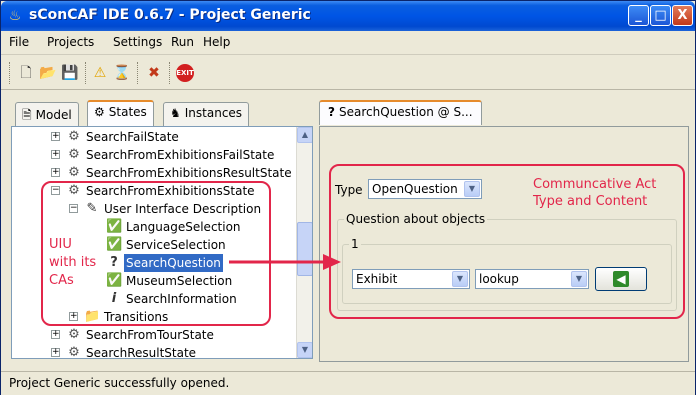 The image size is (696, 395). Describe the element at coordinates (119, 383) in the screenshot. I see `status-message: Project Generic successfully opened.` at that location.